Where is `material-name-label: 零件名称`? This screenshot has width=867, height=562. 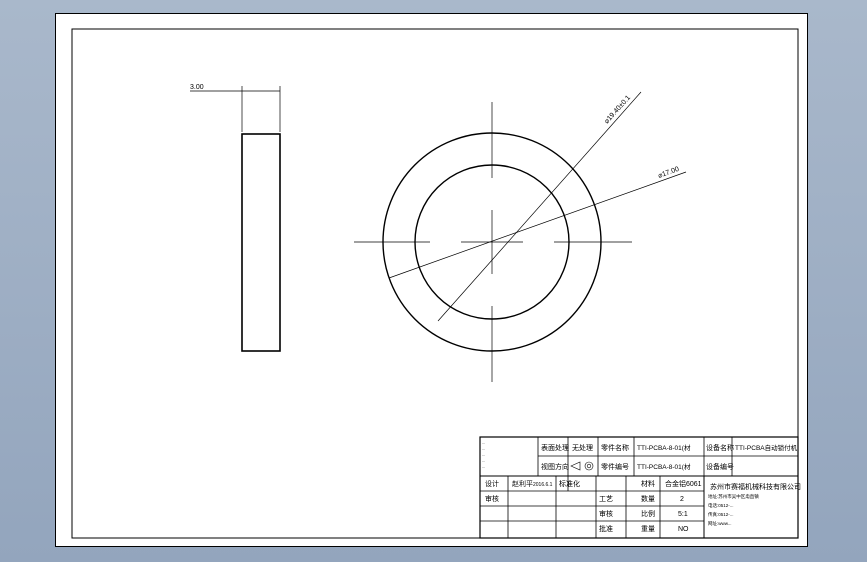
material-name-label: 零件名称 is located at coordinates (615, 447).